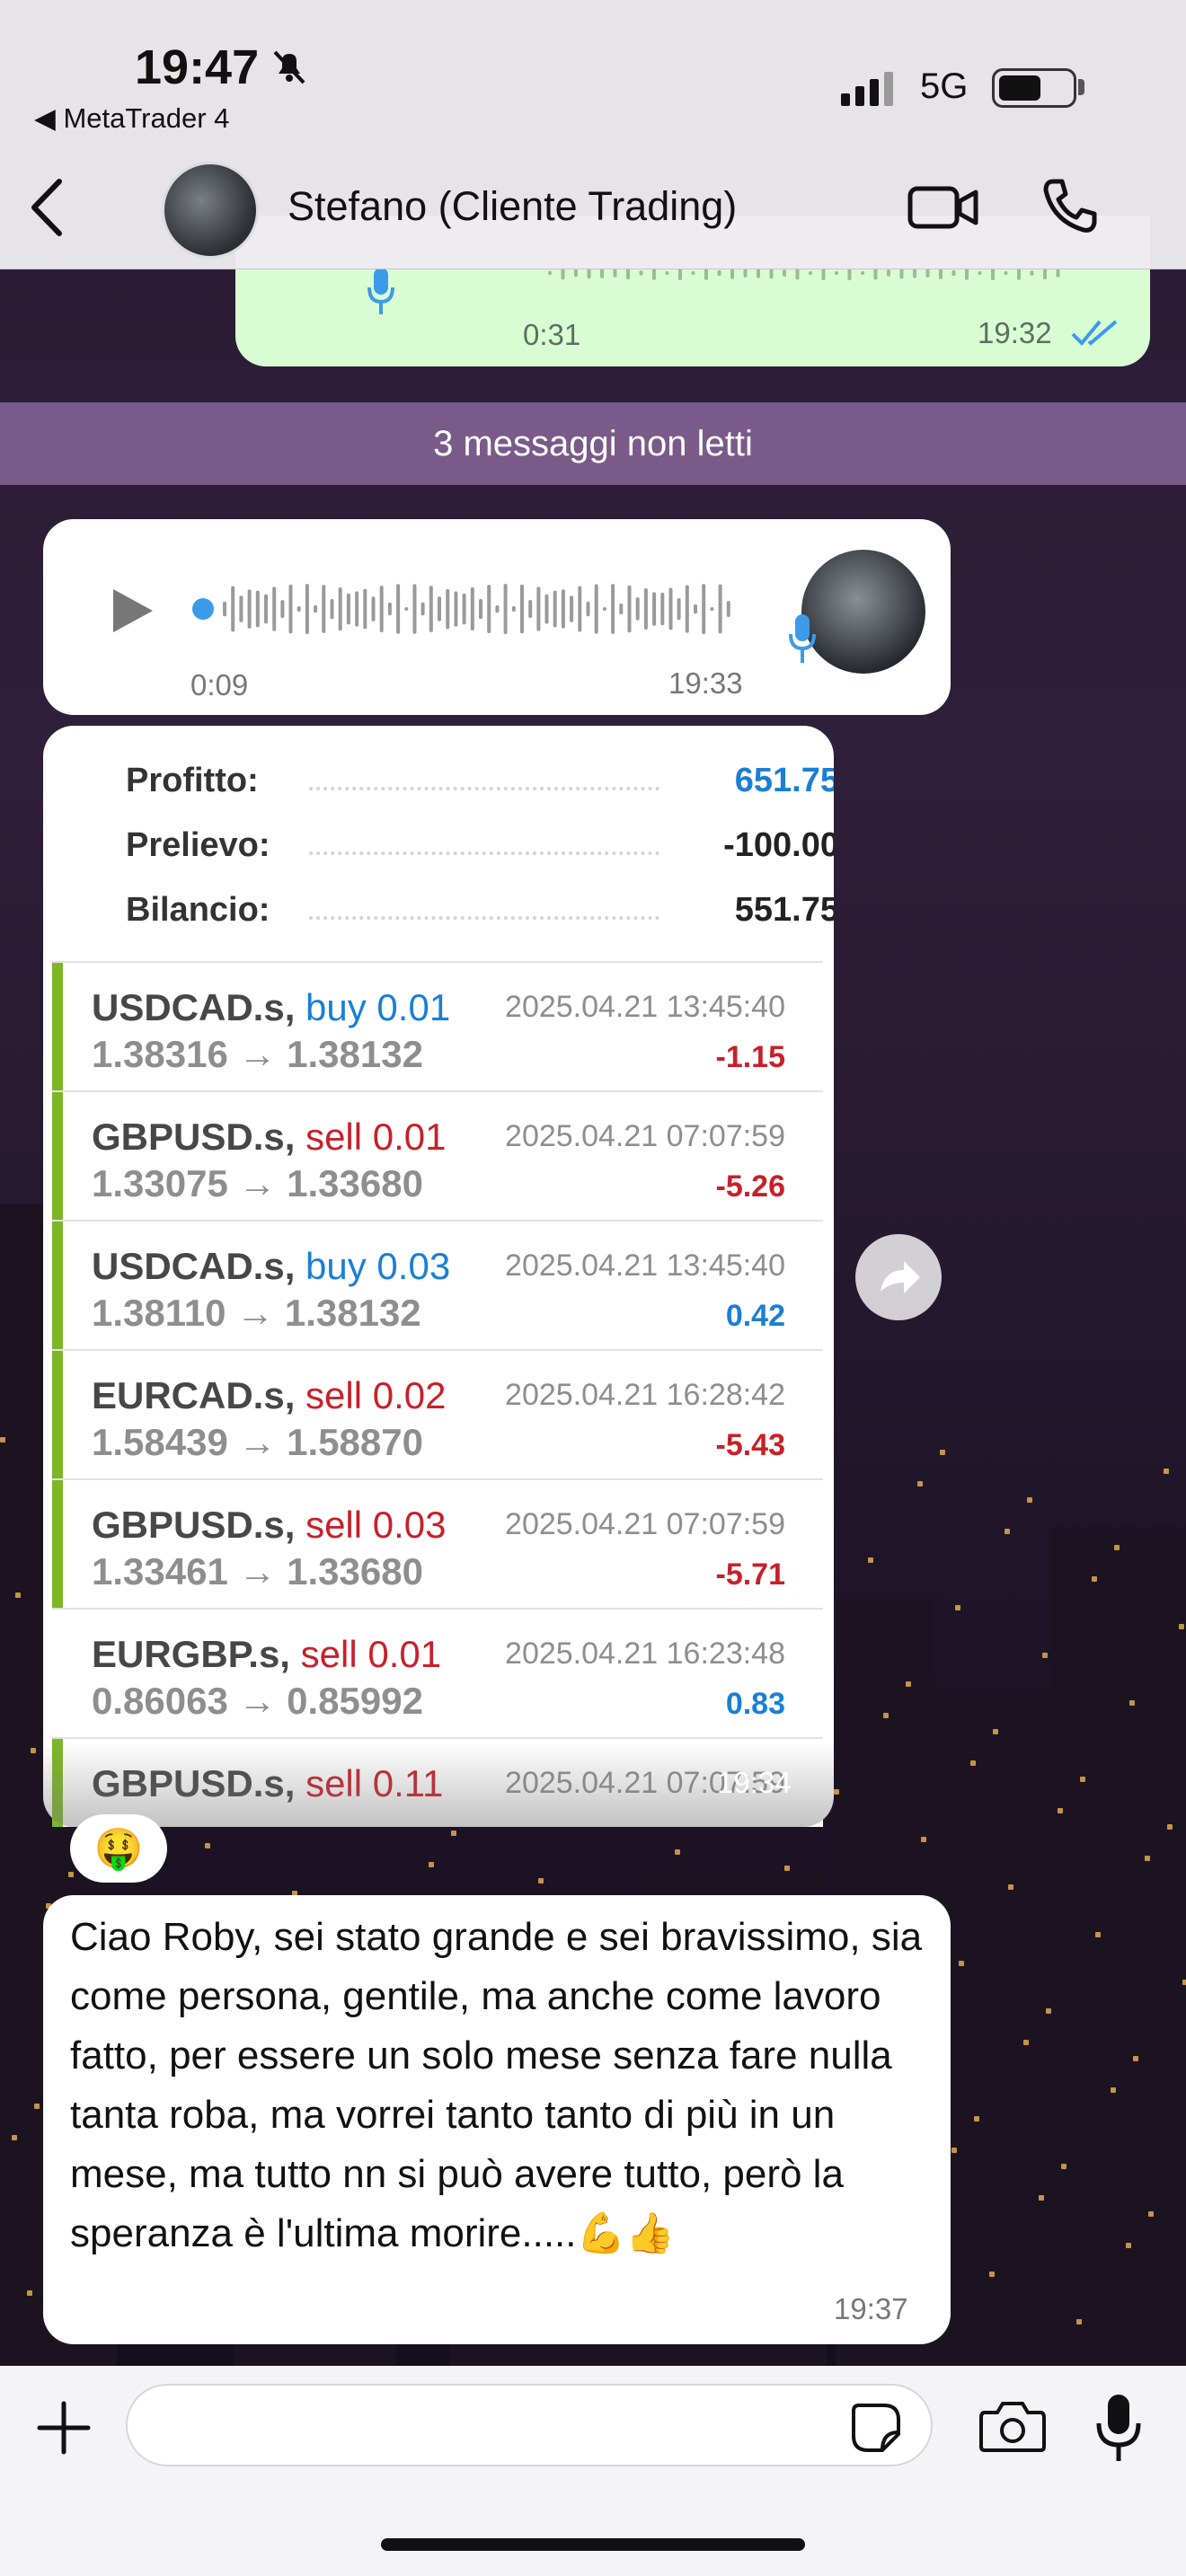  What do you see at coordinates (271, 1266) in the screenshot?
I see `trade-symbol: USDCAD.s, buy 0.03` at bounding box center [271, 1266].